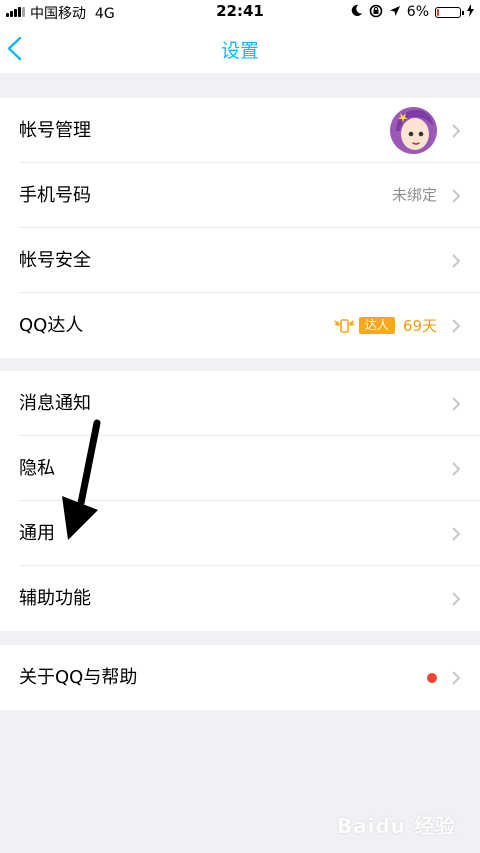  I want to click on phone-status: 未绑定, so click(414, 195).